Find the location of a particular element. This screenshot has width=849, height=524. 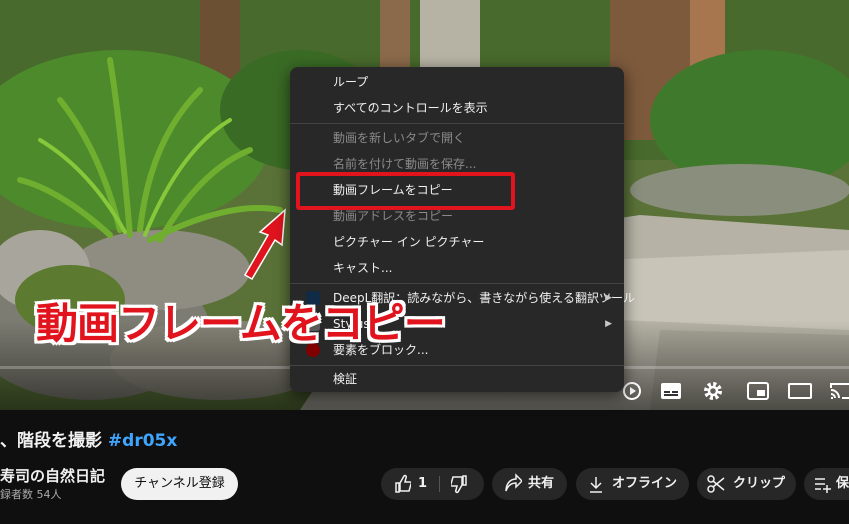

cast-icon is located at coordinates (838, 391).